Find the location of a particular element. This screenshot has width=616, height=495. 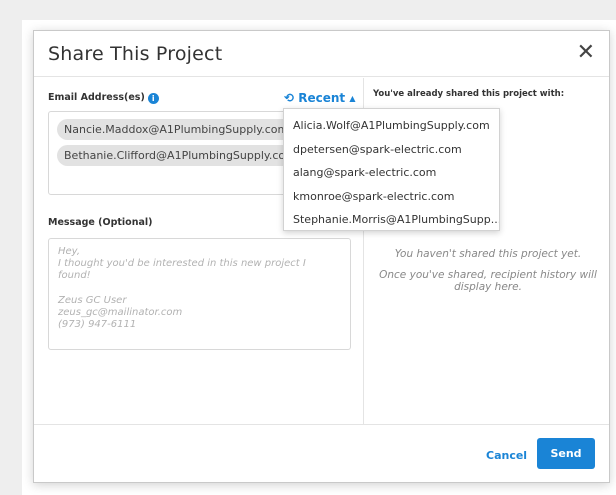

history-icon: ⟲ is located at coordinates (289, 98).